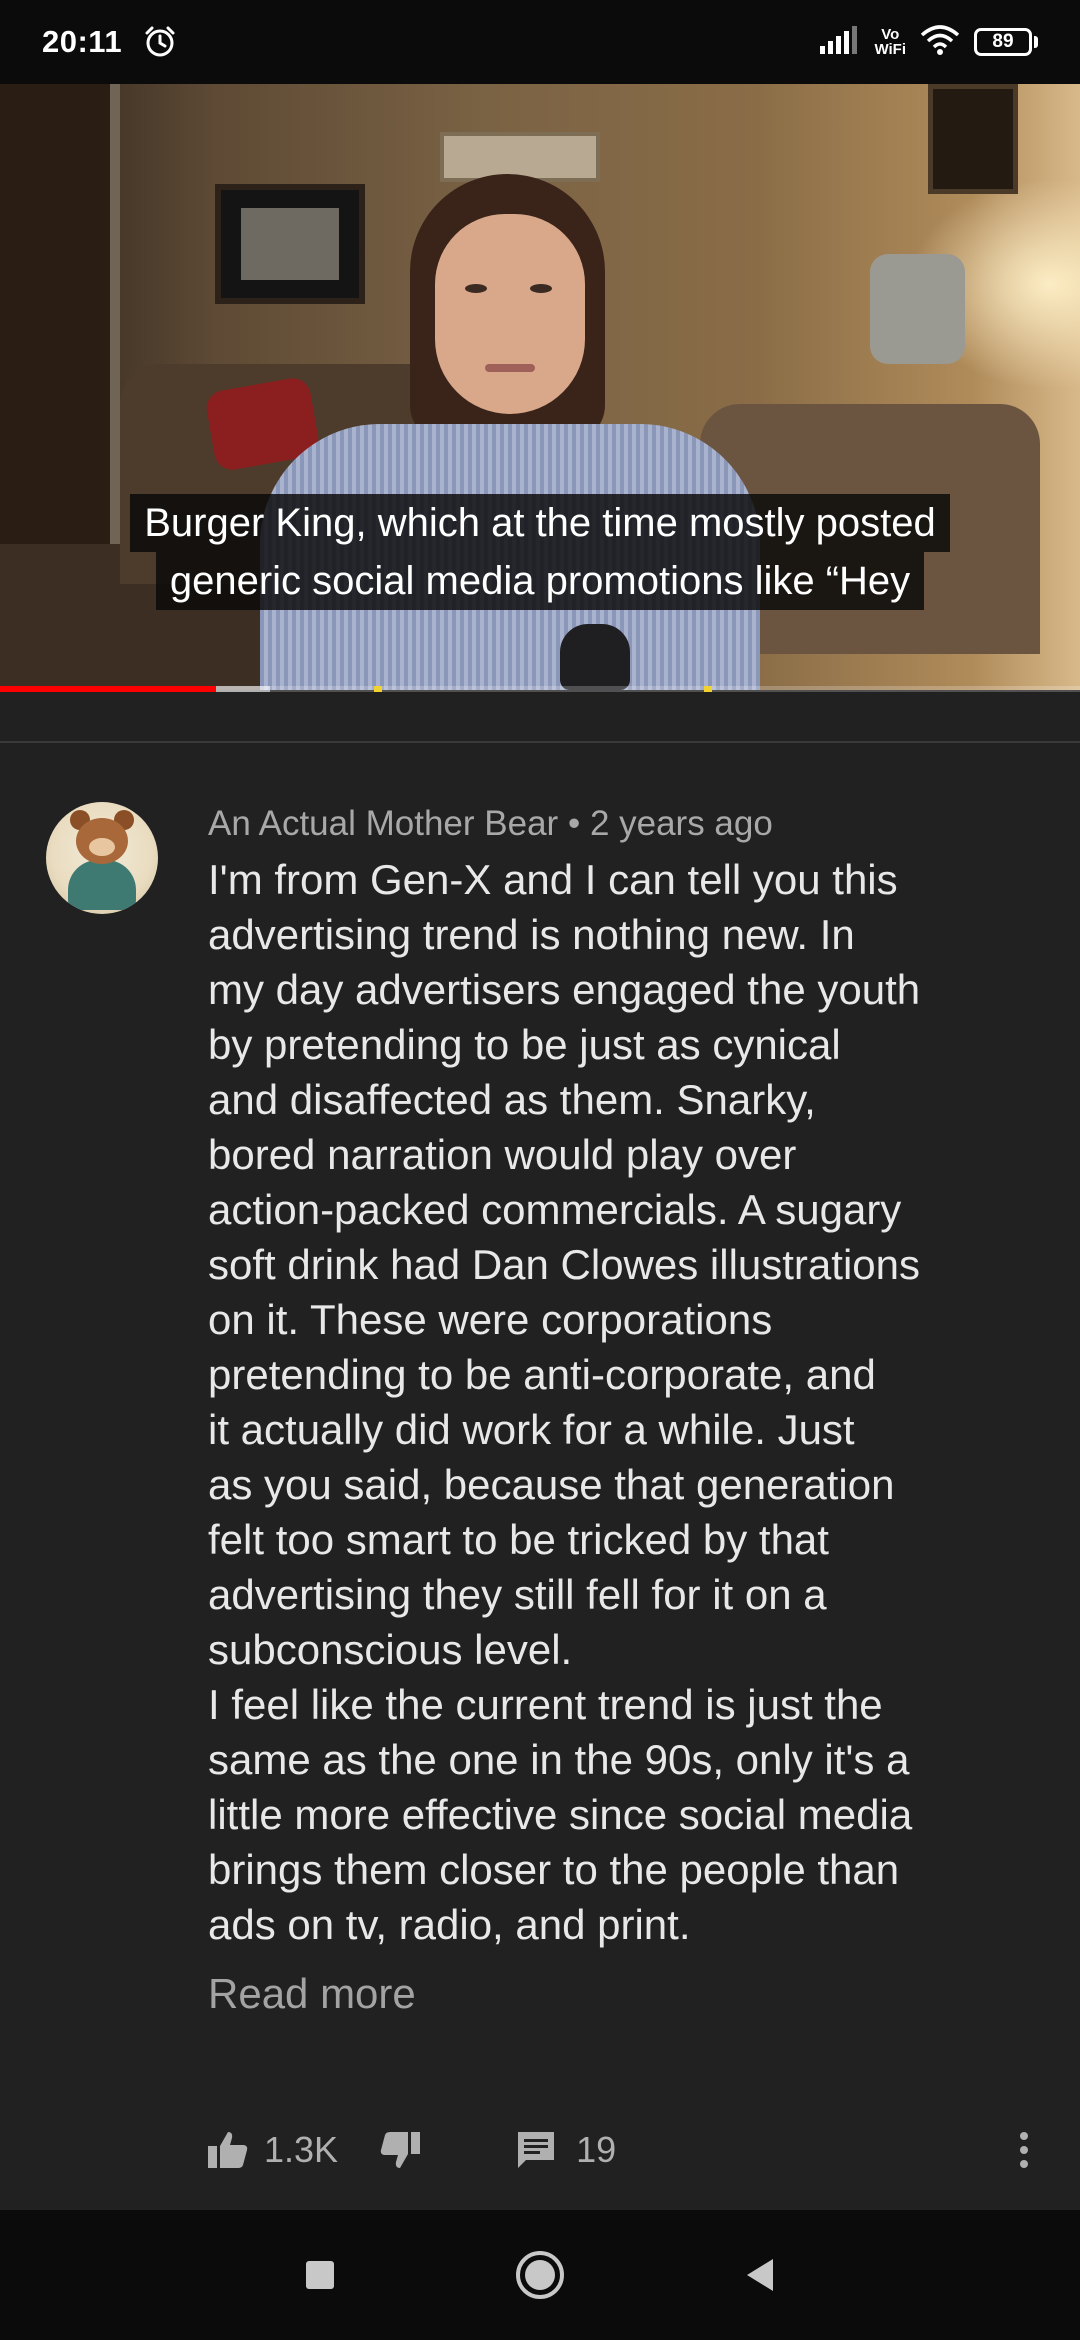  I want to click on reply-count: 19, so click(596, 2149).